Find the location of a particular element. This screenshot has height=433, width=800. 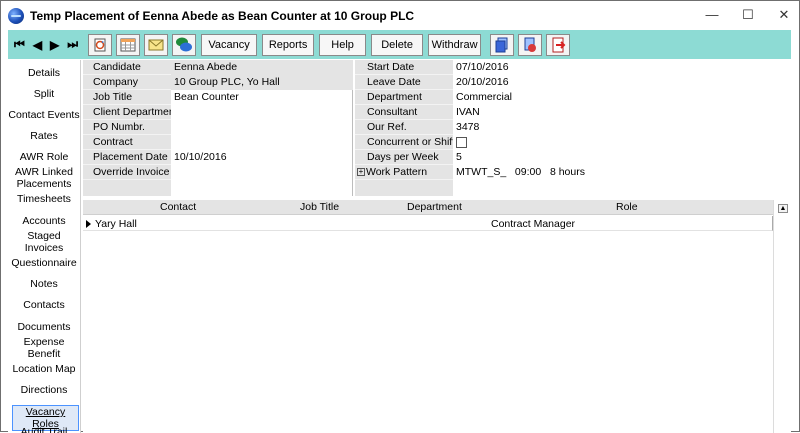

calendar-grid-icon is located at coordinates (128, 44).